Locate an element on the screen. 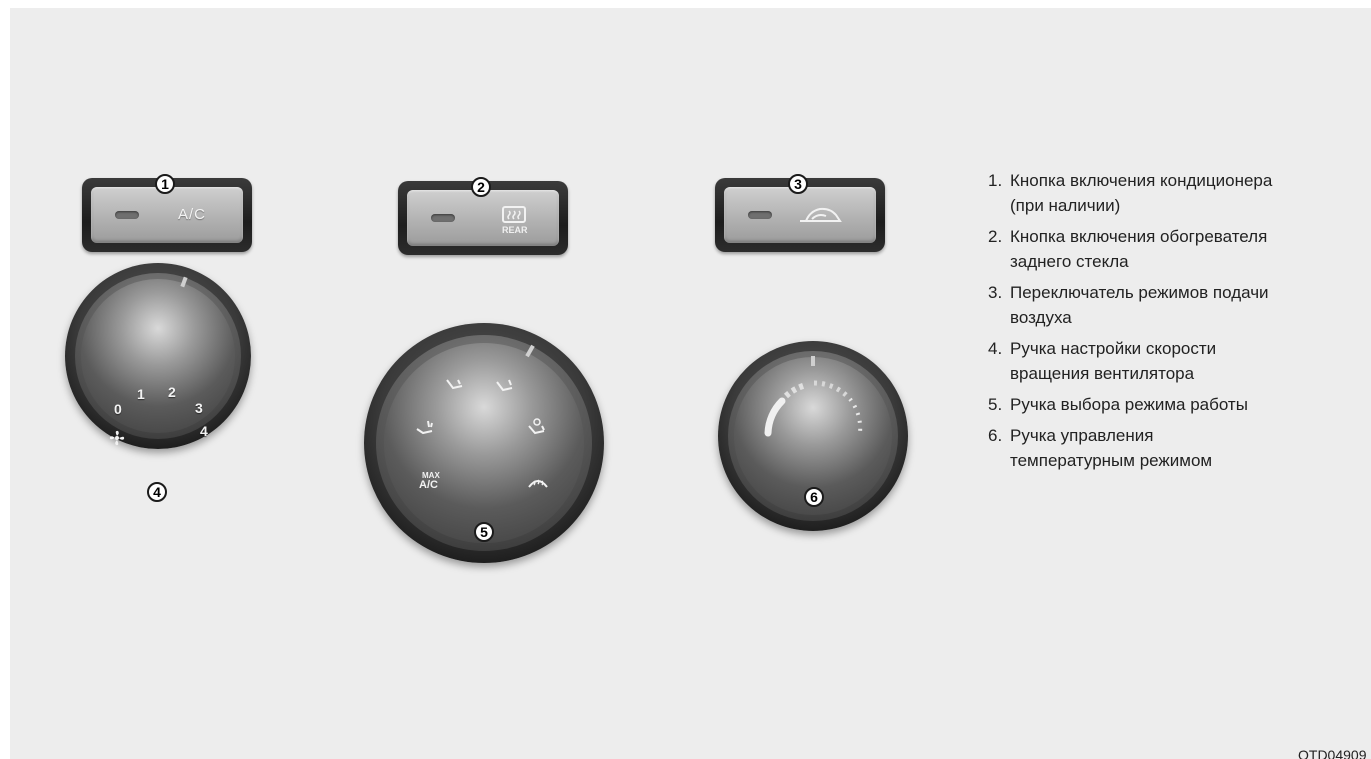  fan-speed-0: 0 is located at coordinates (118, 409).